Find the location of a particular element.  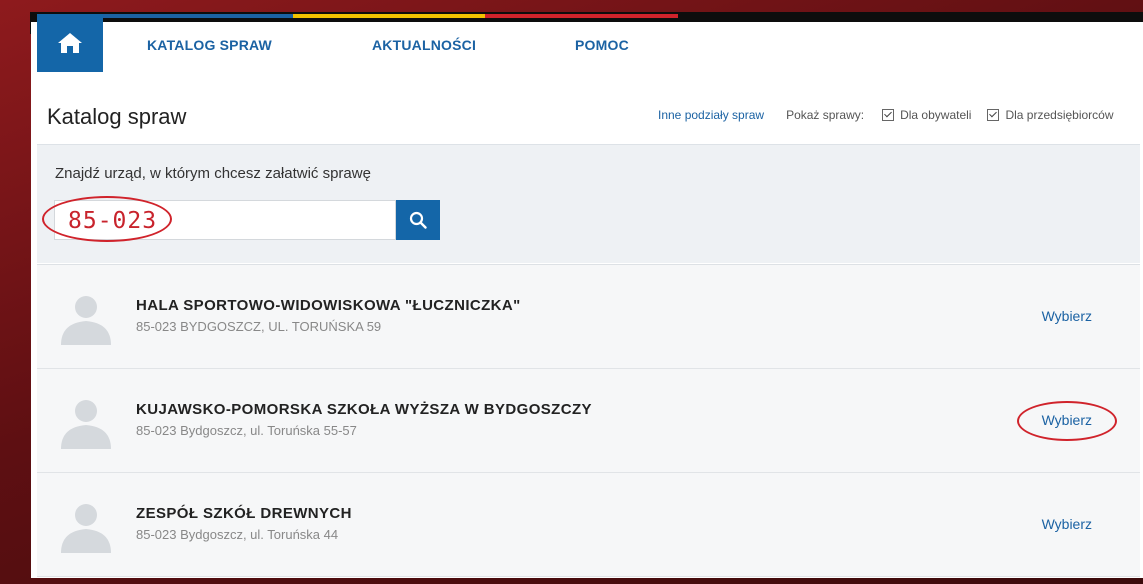

search-icon is located at coordinates (418, 220).